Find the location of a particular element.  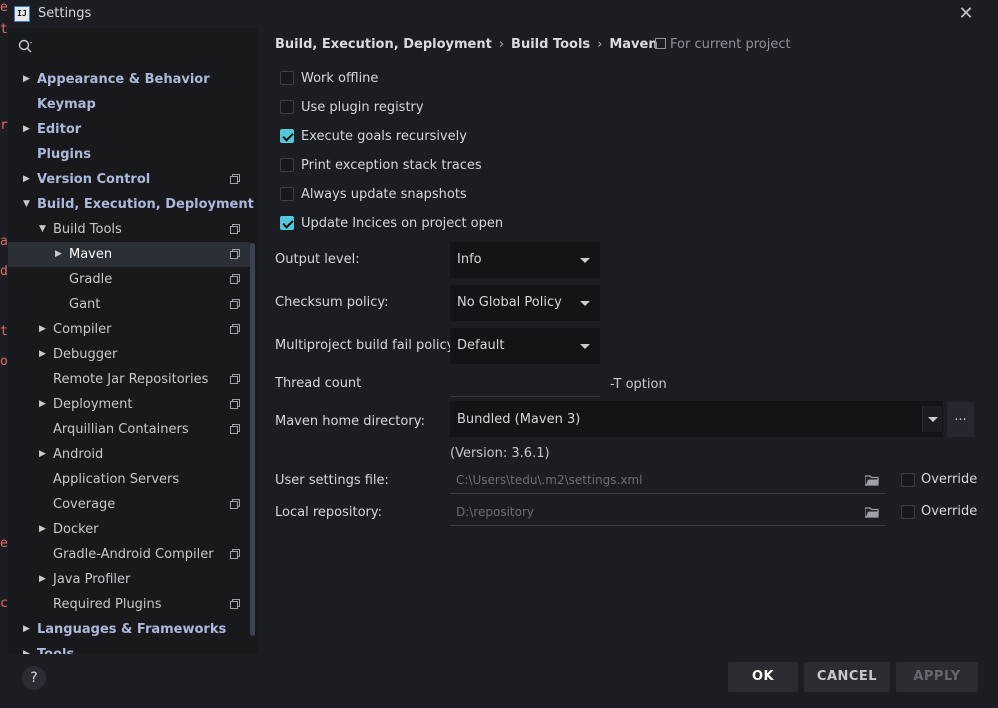

sidebar-item: ▶ Android is located at coordinates (129, 454).